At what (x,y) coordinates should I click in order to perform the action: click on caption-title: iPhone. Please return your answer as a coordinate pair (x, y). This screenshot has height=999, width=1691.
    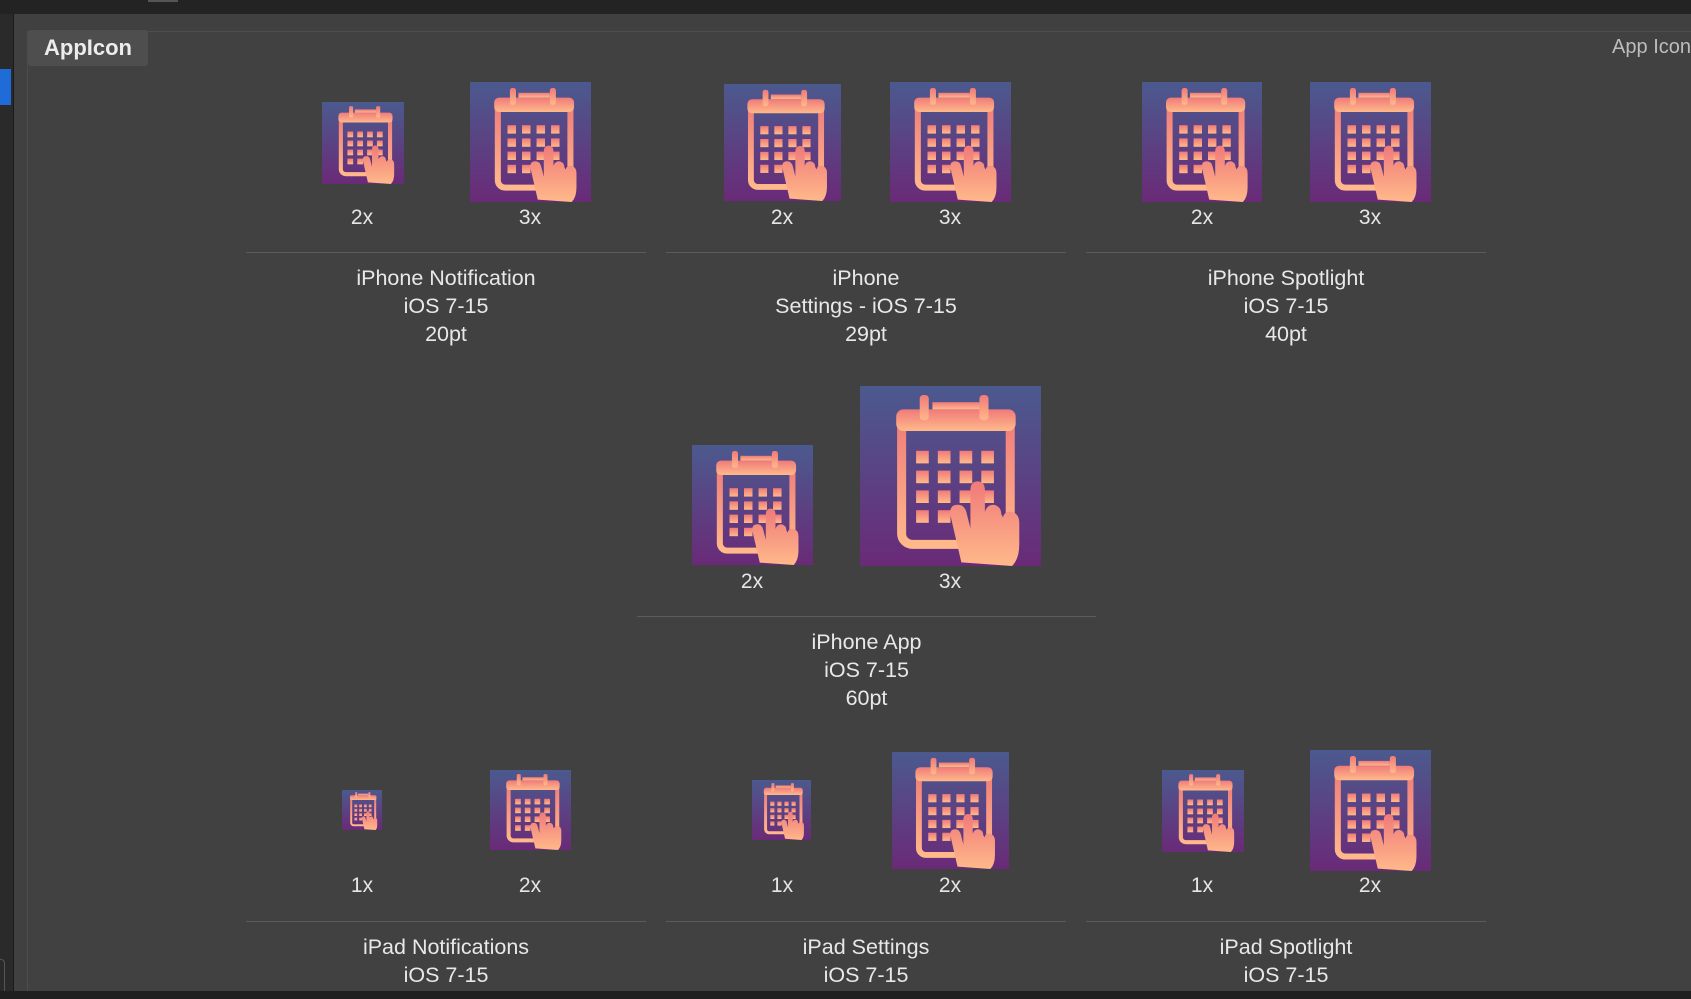
    Looking at the image, I should click on (866, 278).